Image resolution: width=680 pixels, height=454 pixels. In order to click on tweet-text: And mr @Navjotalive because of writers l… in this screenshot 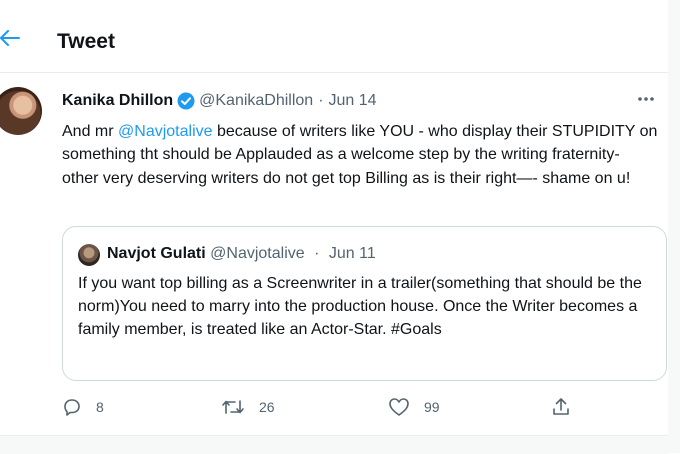, I will do `click(360, 155)`.